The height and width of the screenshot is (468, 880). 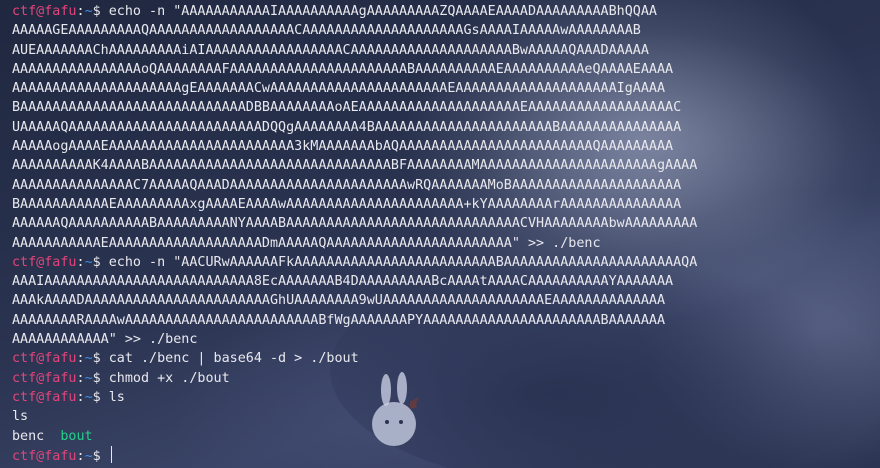 What do you see at coordinates (111, 454) in the screenshot?
I see `text-cursor` at bounding box center [111, 454].